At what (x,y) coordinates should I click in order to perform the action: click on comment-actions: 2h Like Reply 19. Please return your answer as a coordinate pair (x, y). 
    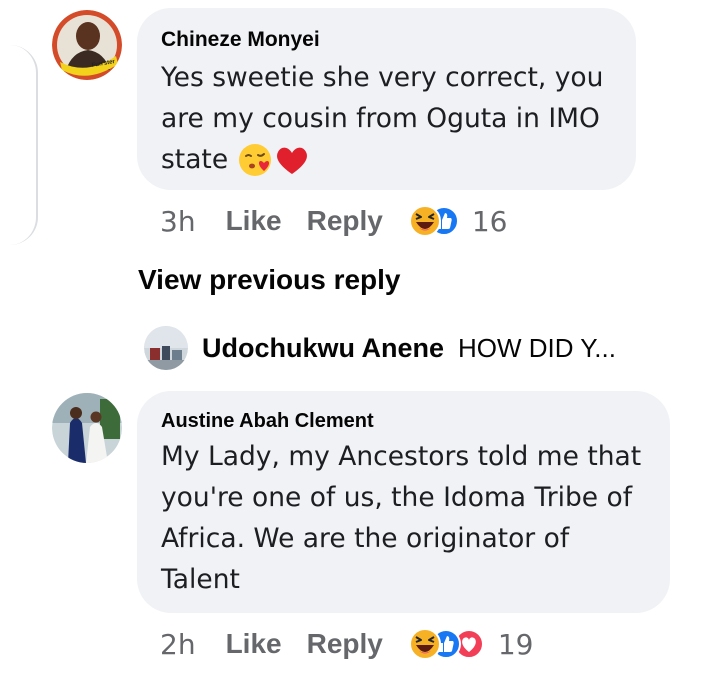
    Looking at the image, I should click on (346, 644).